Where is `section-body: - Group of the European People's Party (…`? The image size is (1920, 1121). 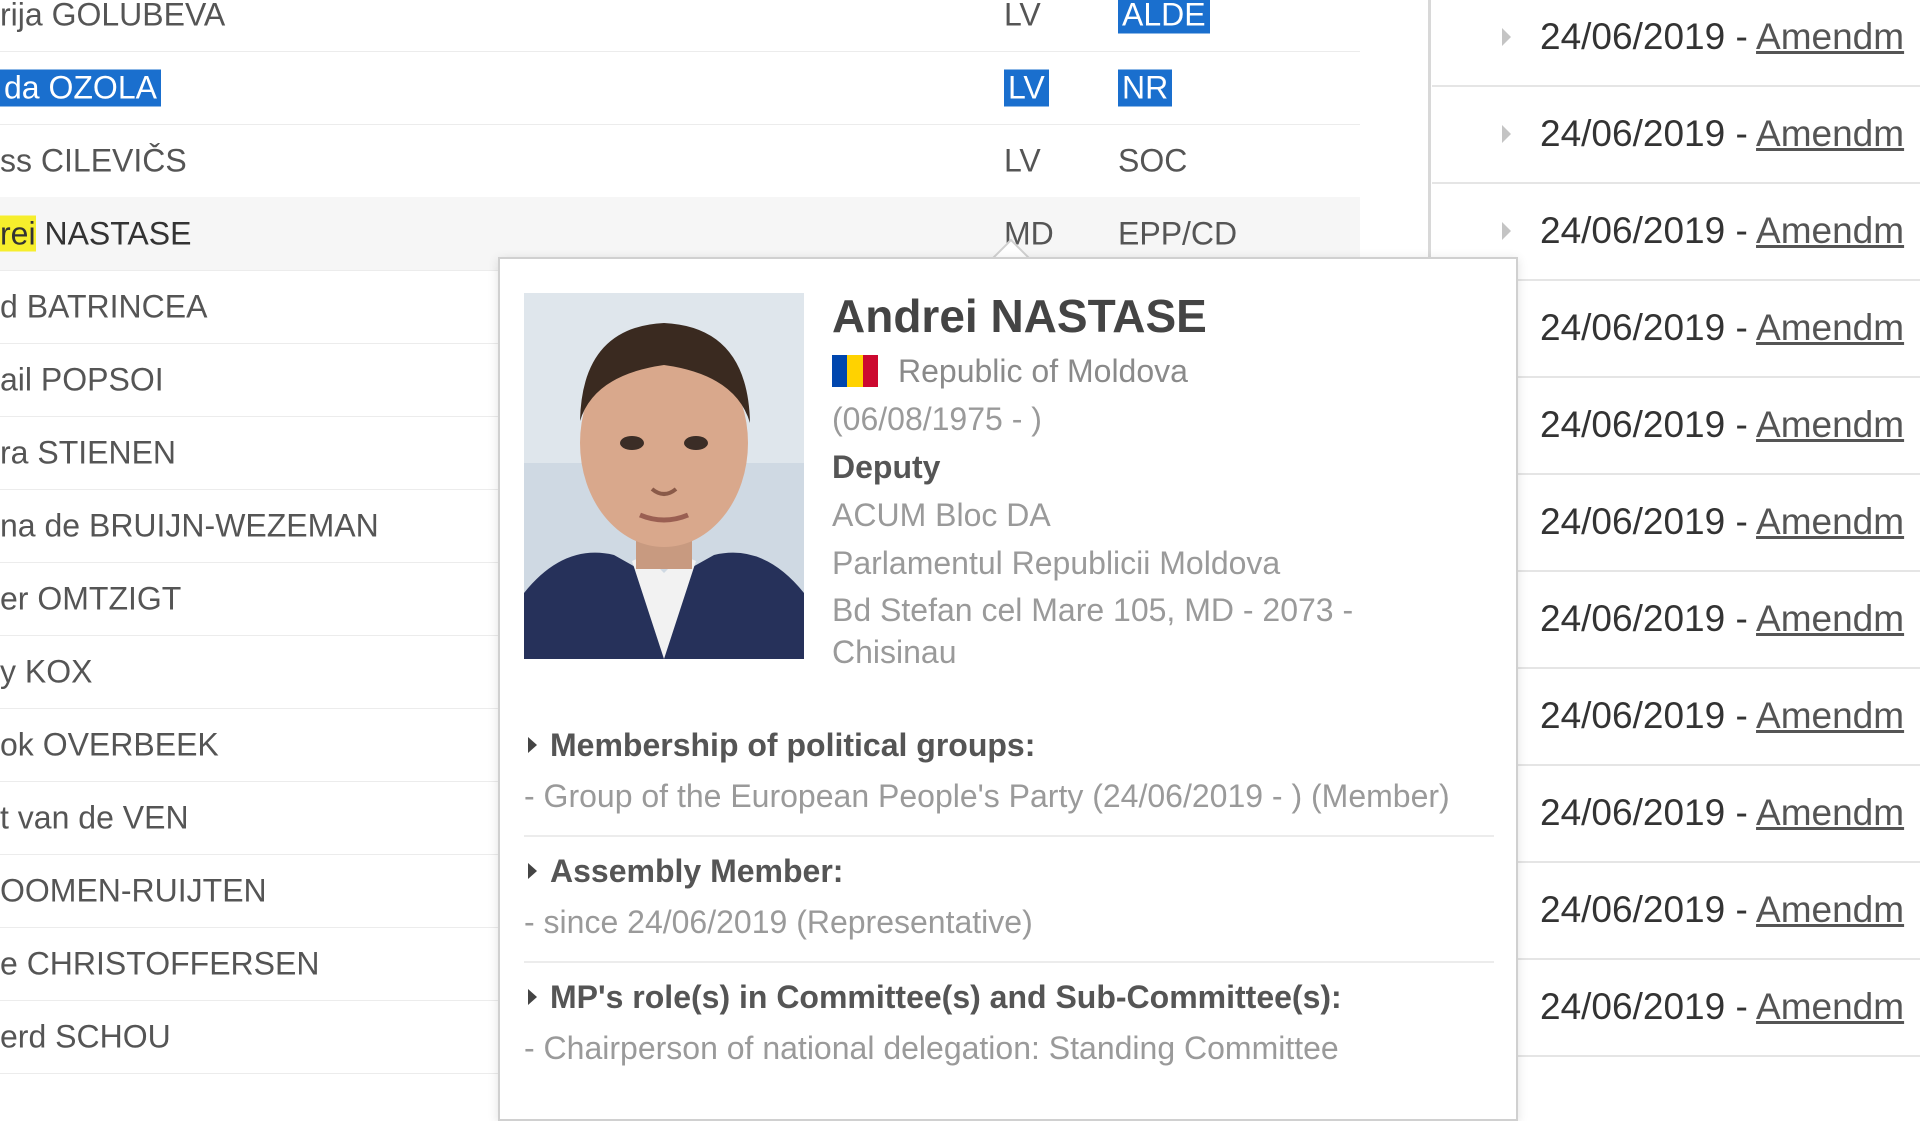
section-body: - Group of the European People's Party (… is located at coordinates (987, 796).